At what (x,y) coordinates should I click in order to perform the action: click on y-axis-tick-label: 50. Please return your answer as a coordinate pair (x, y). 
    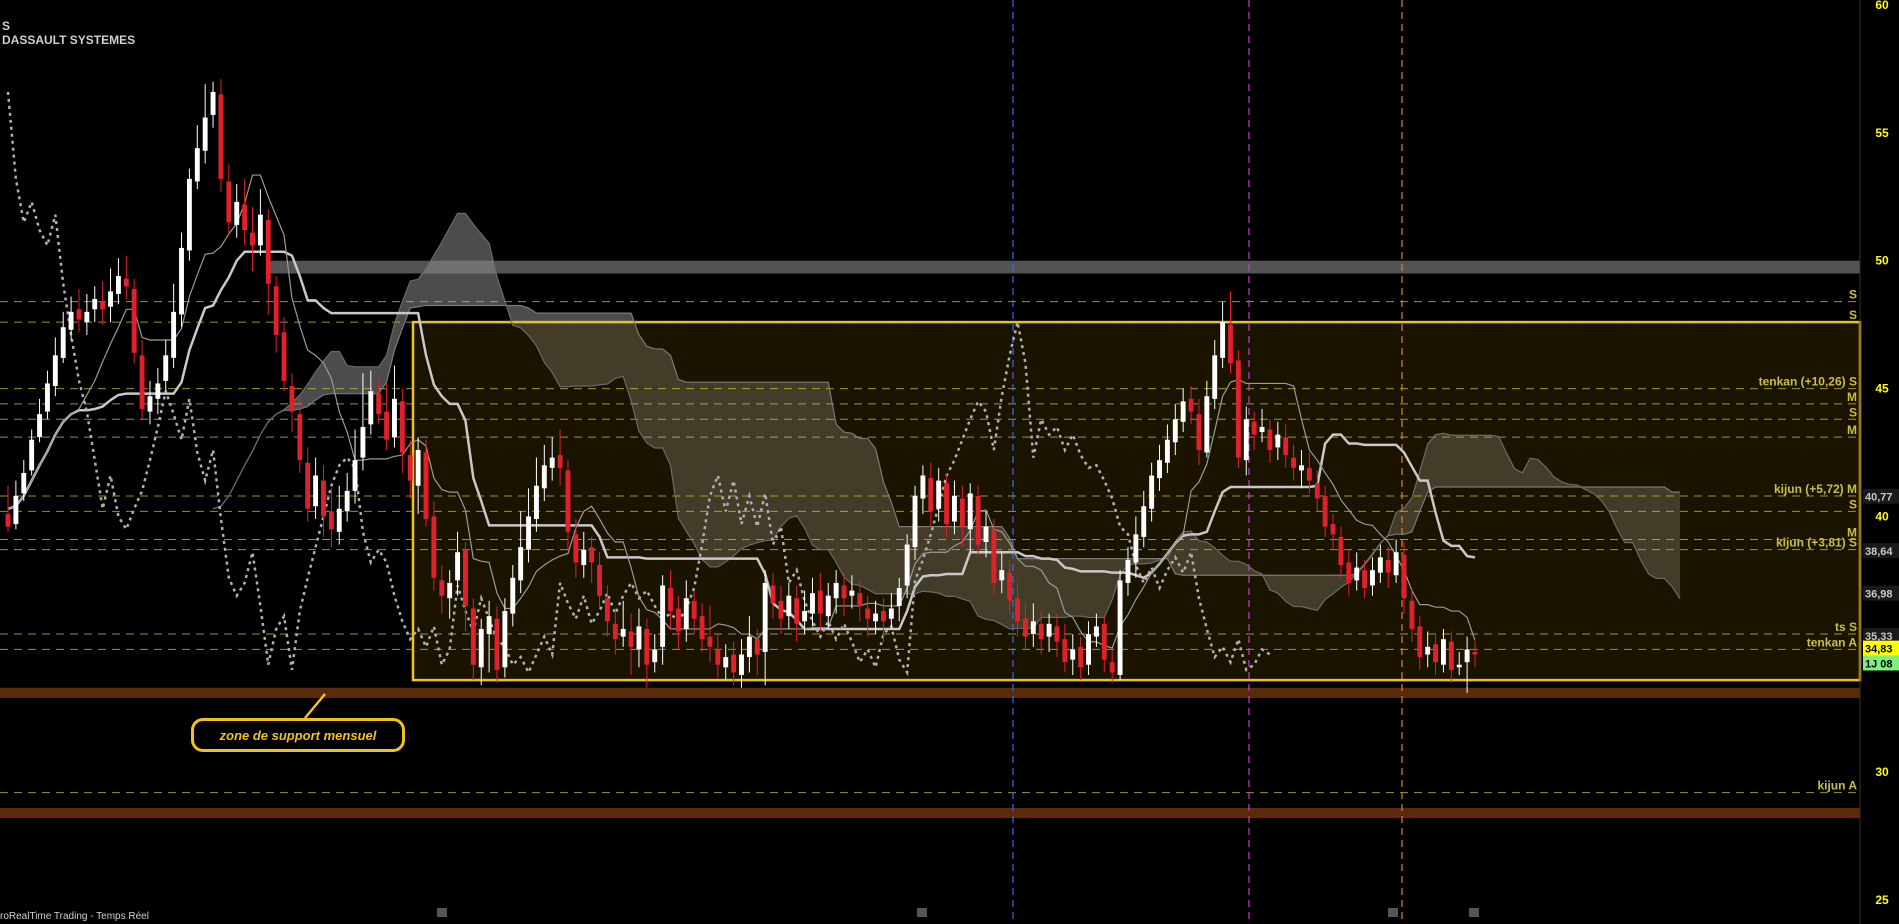
    Looking at the image, I should click on (1882, 261).